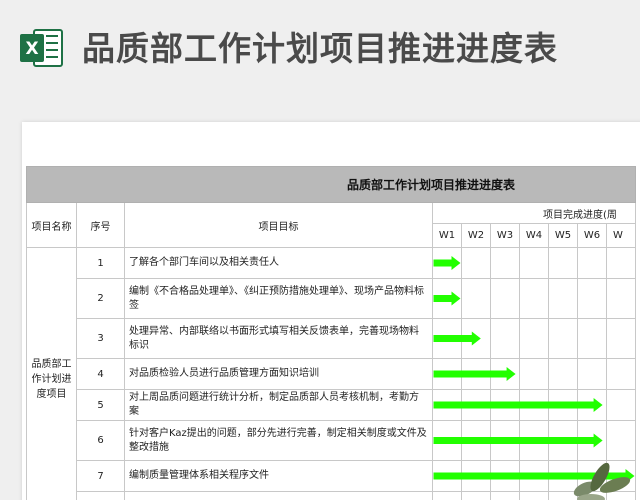 This screenshot has height=500, width=640. Describe the element at coordinates (592, 235) in the screenshot. I see `week-header: W6` at that location.